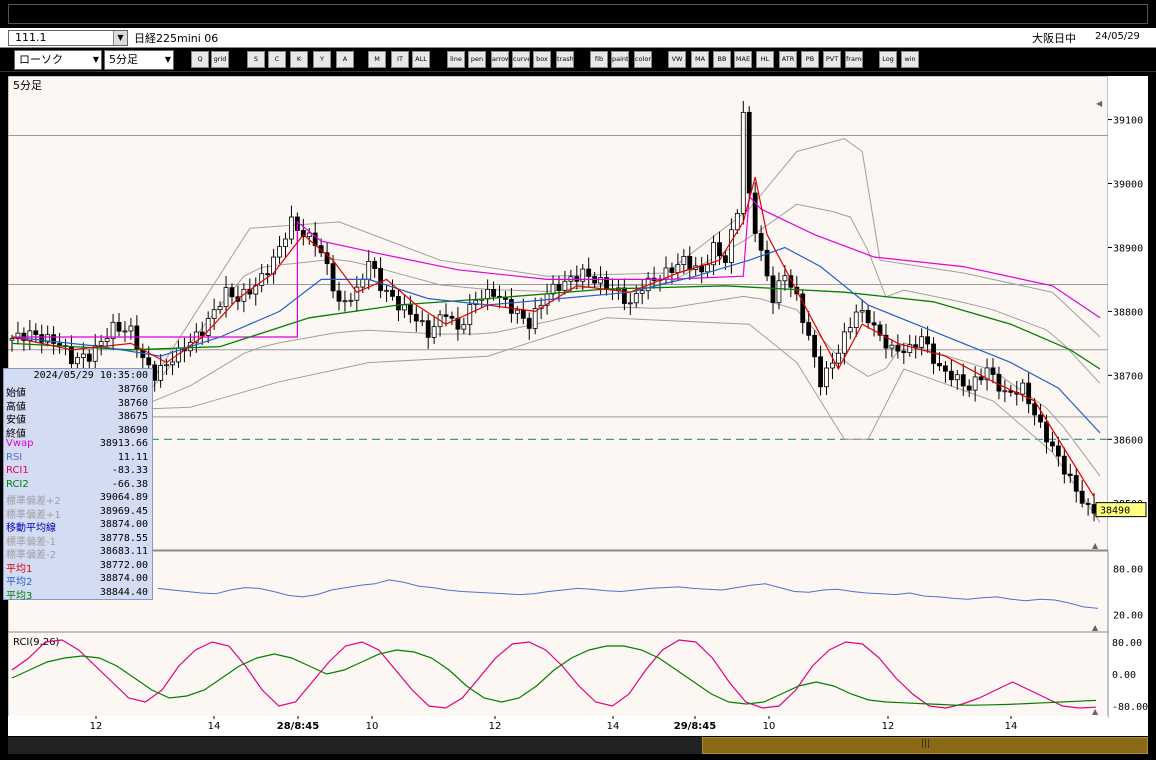 This screenshot has height=760, width=1156. Describe the element at coordinates (355, 745) in the screenshot. I see `scroll-track` at that location.